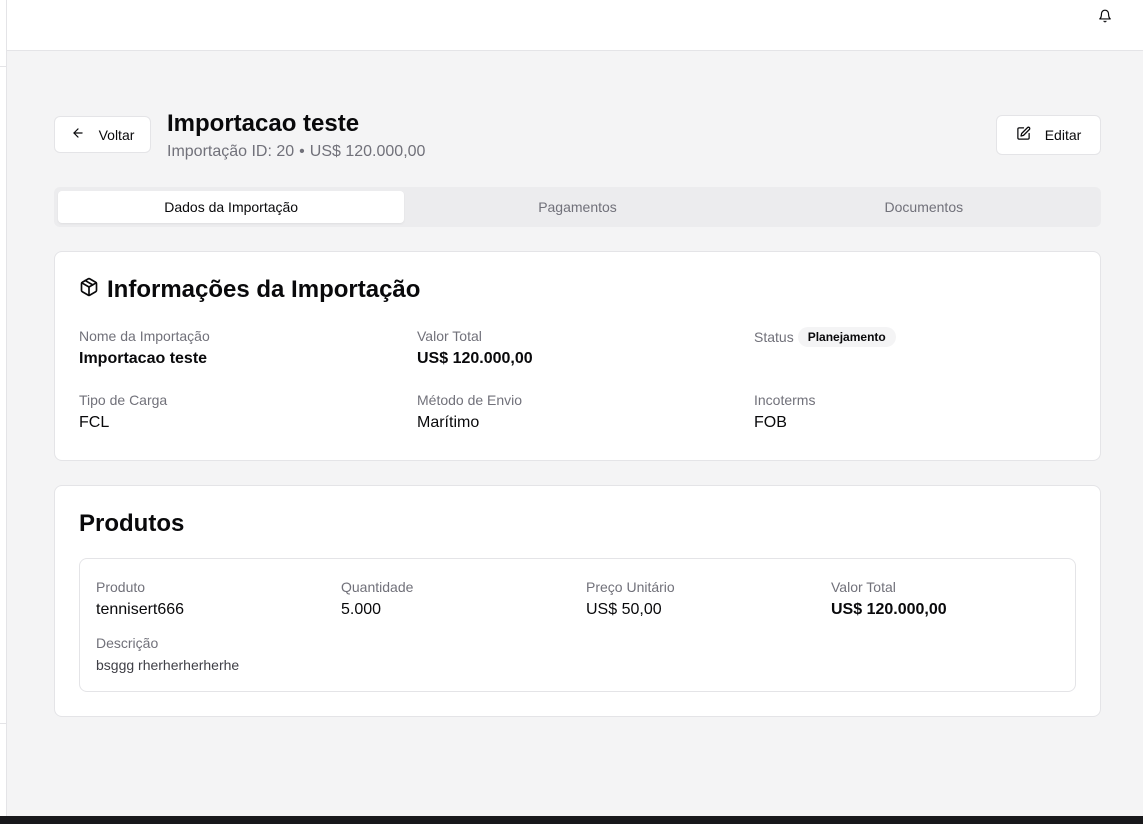 The height and width of the screenshot is (824, 1143). What do you see at coordinates (143, 358) in the screenshot?
I see `field-value: Importacao teste` at bounding box center [143, 358].